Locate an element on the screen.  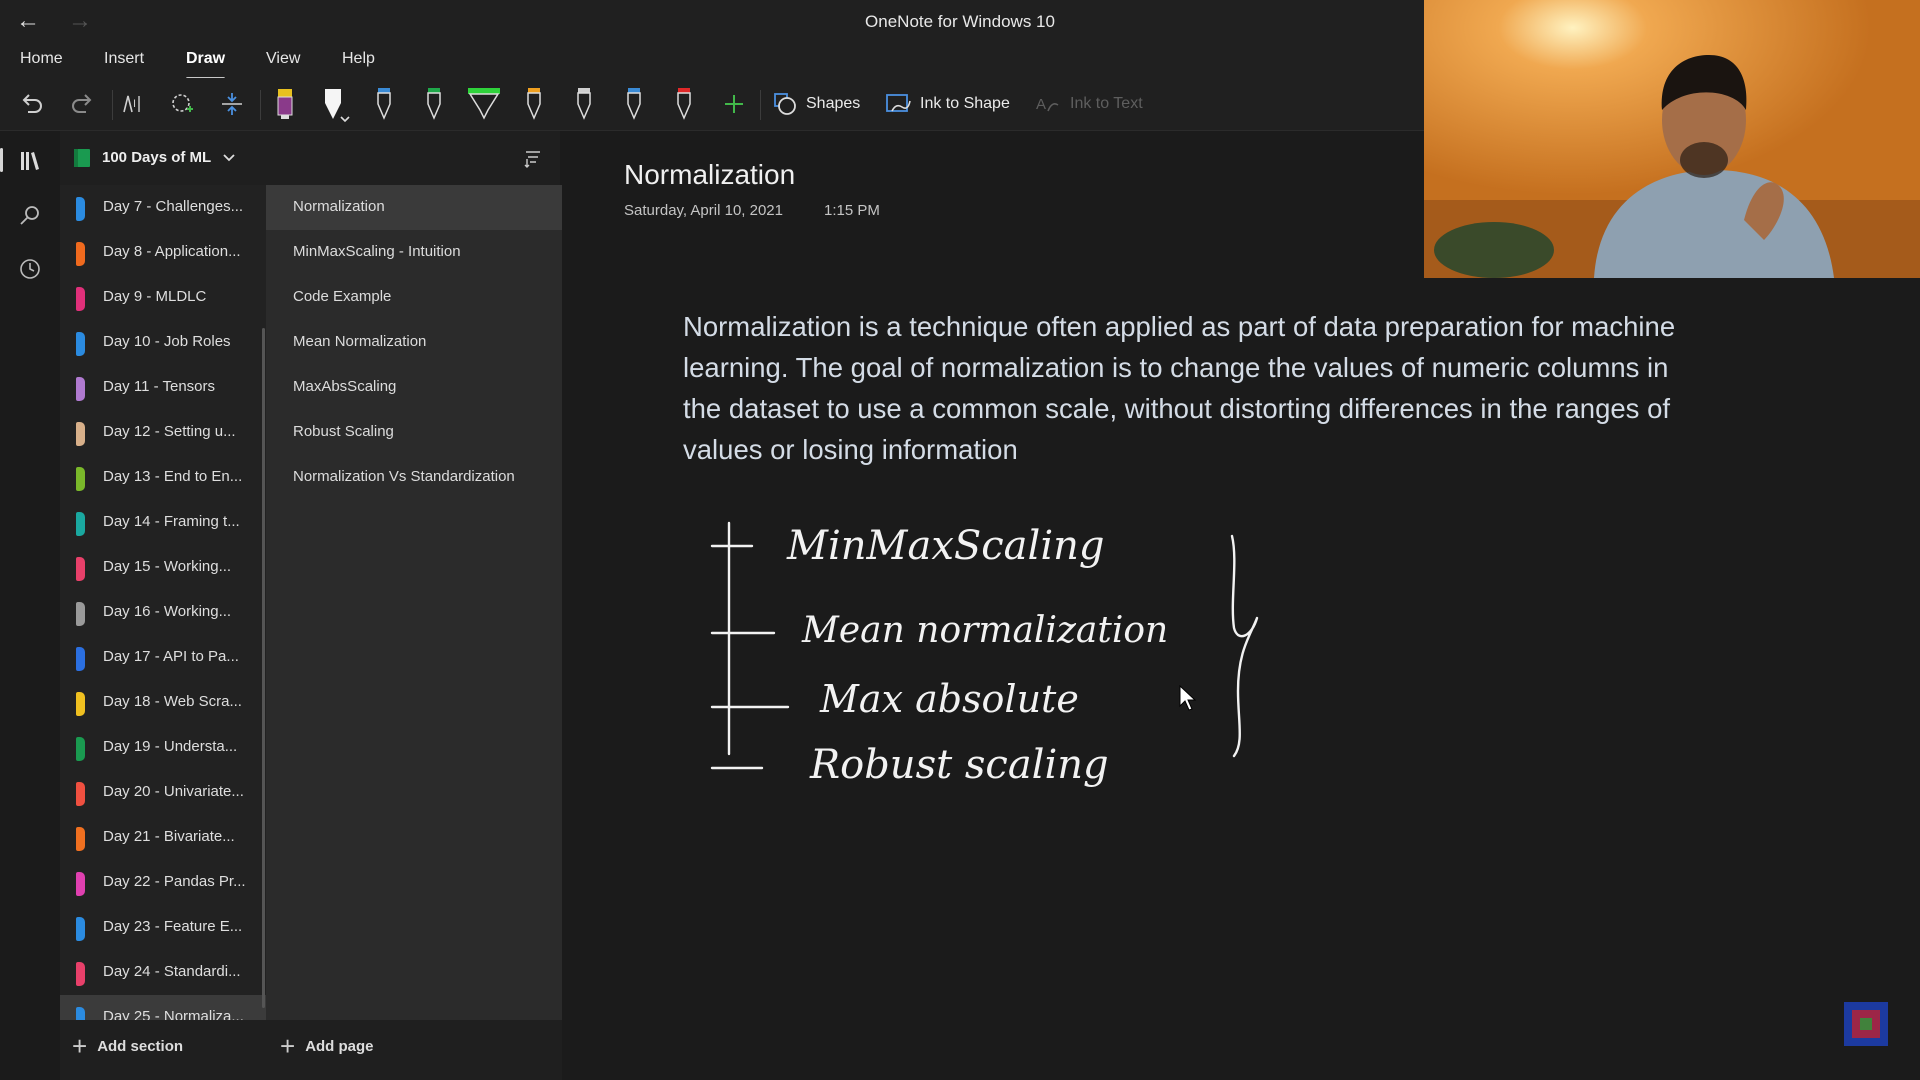
pen-white-icon is located at coordinates (334, 104).